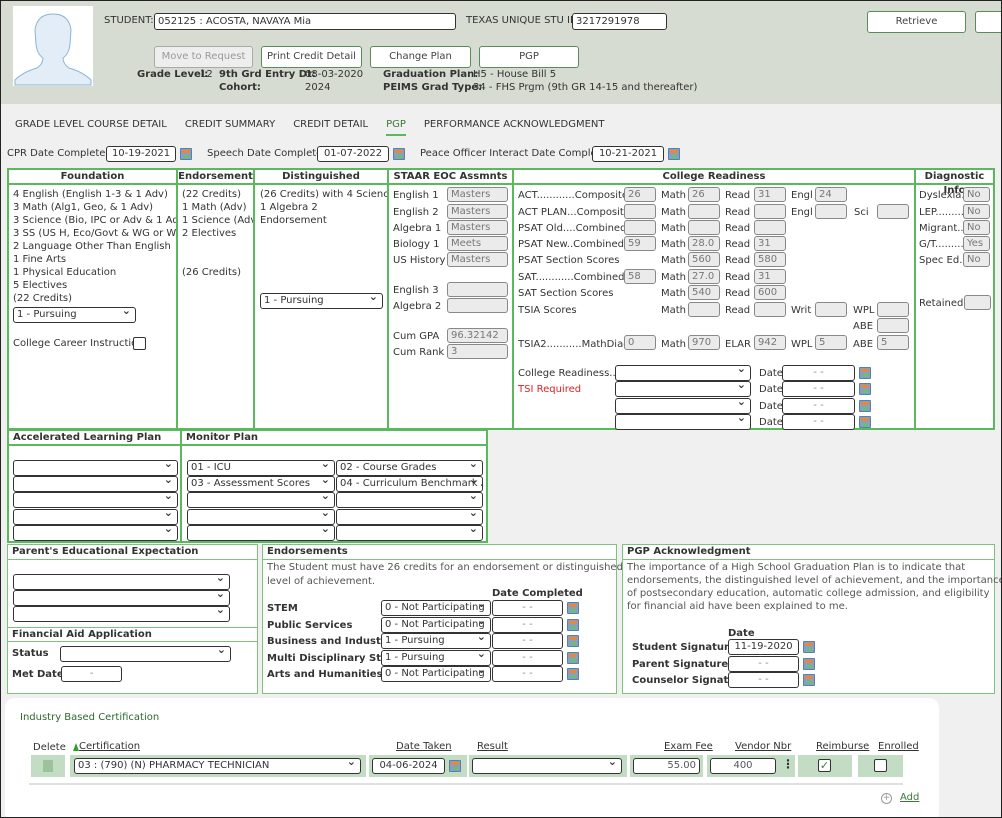  I want to click on result-select, so click(547, 766).